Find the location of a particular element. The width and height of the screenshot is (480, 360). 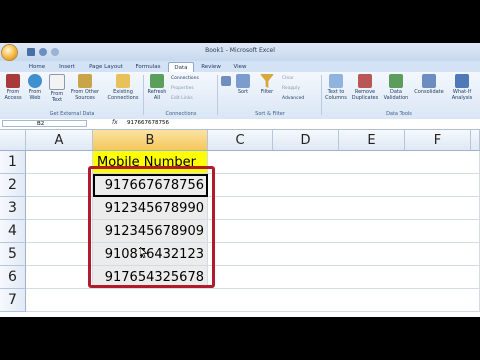

from-access-button: From Access is located at coordinates (13, 87).